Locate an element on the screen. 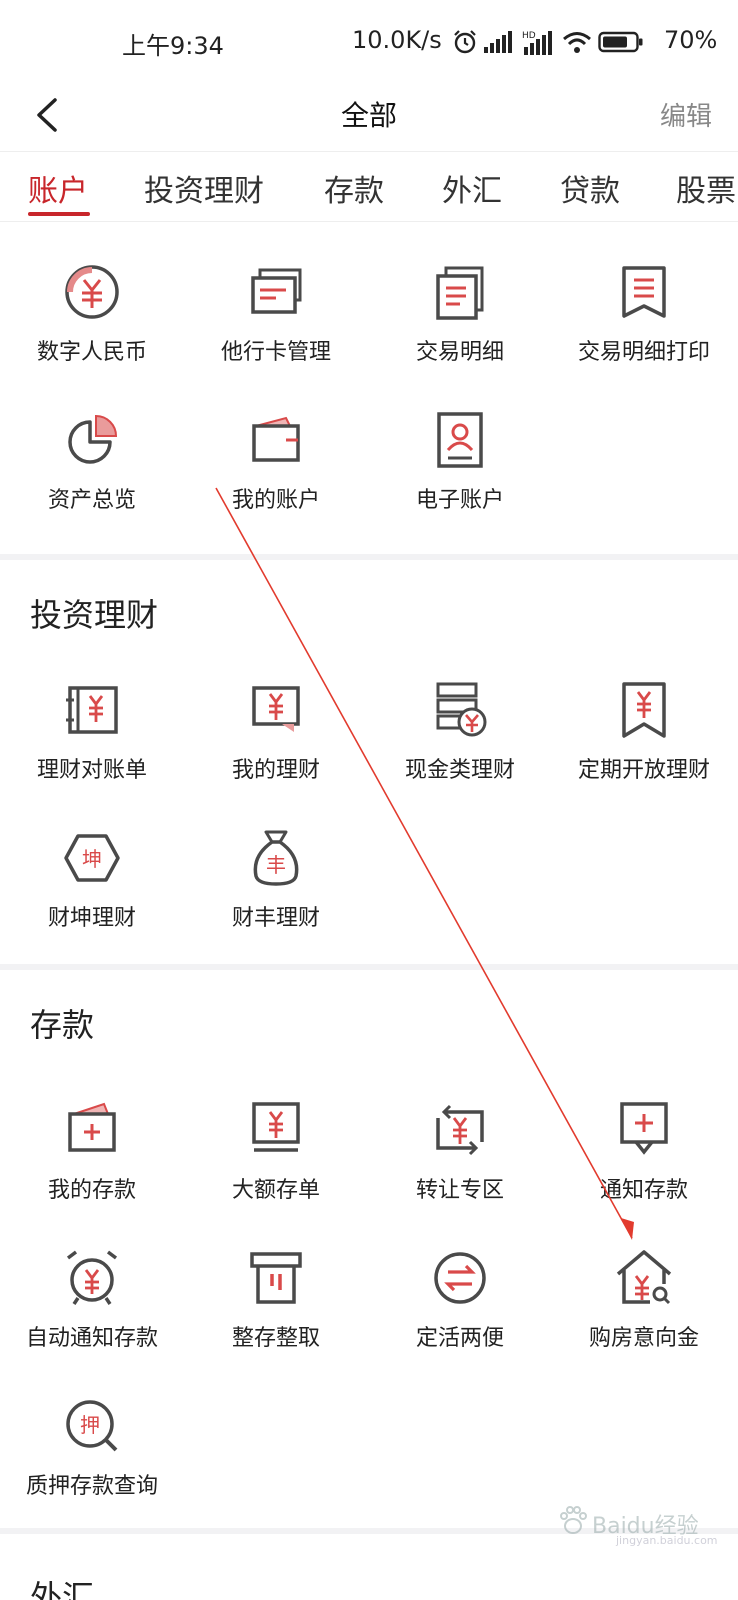  statement-icon is located at coordinates (92, 710).